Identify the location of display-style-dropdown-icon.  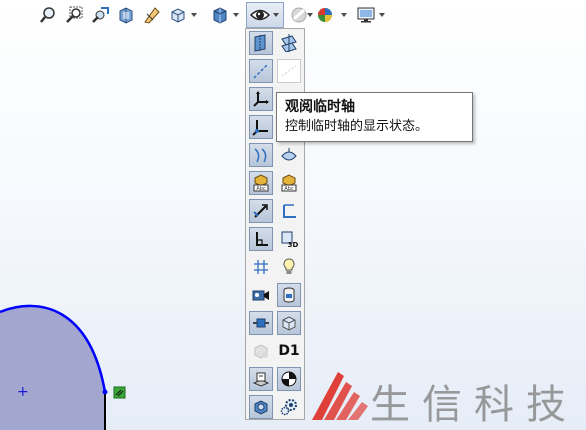
(236, 15).